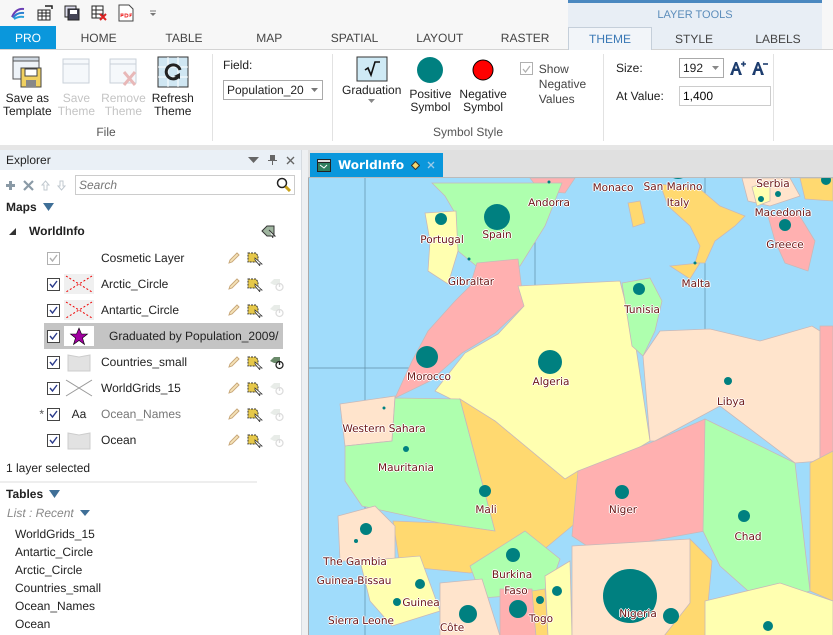 The image size is (833, 635). I want to click on ribbon-tab: STYLE, so click(694, 38).